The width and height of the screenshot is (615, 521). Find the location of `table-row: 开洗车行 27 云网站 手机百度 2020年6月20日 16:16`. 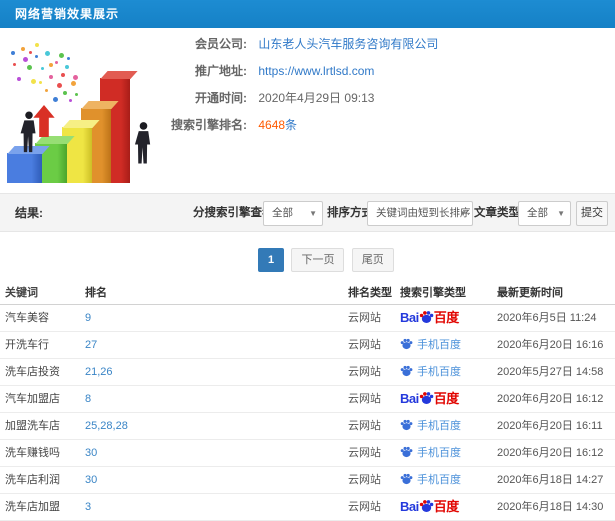

table-row: 开洗车行 27 云网站 手机百度 2020年6月20日 16:16 is located at coordinates (307, 345).